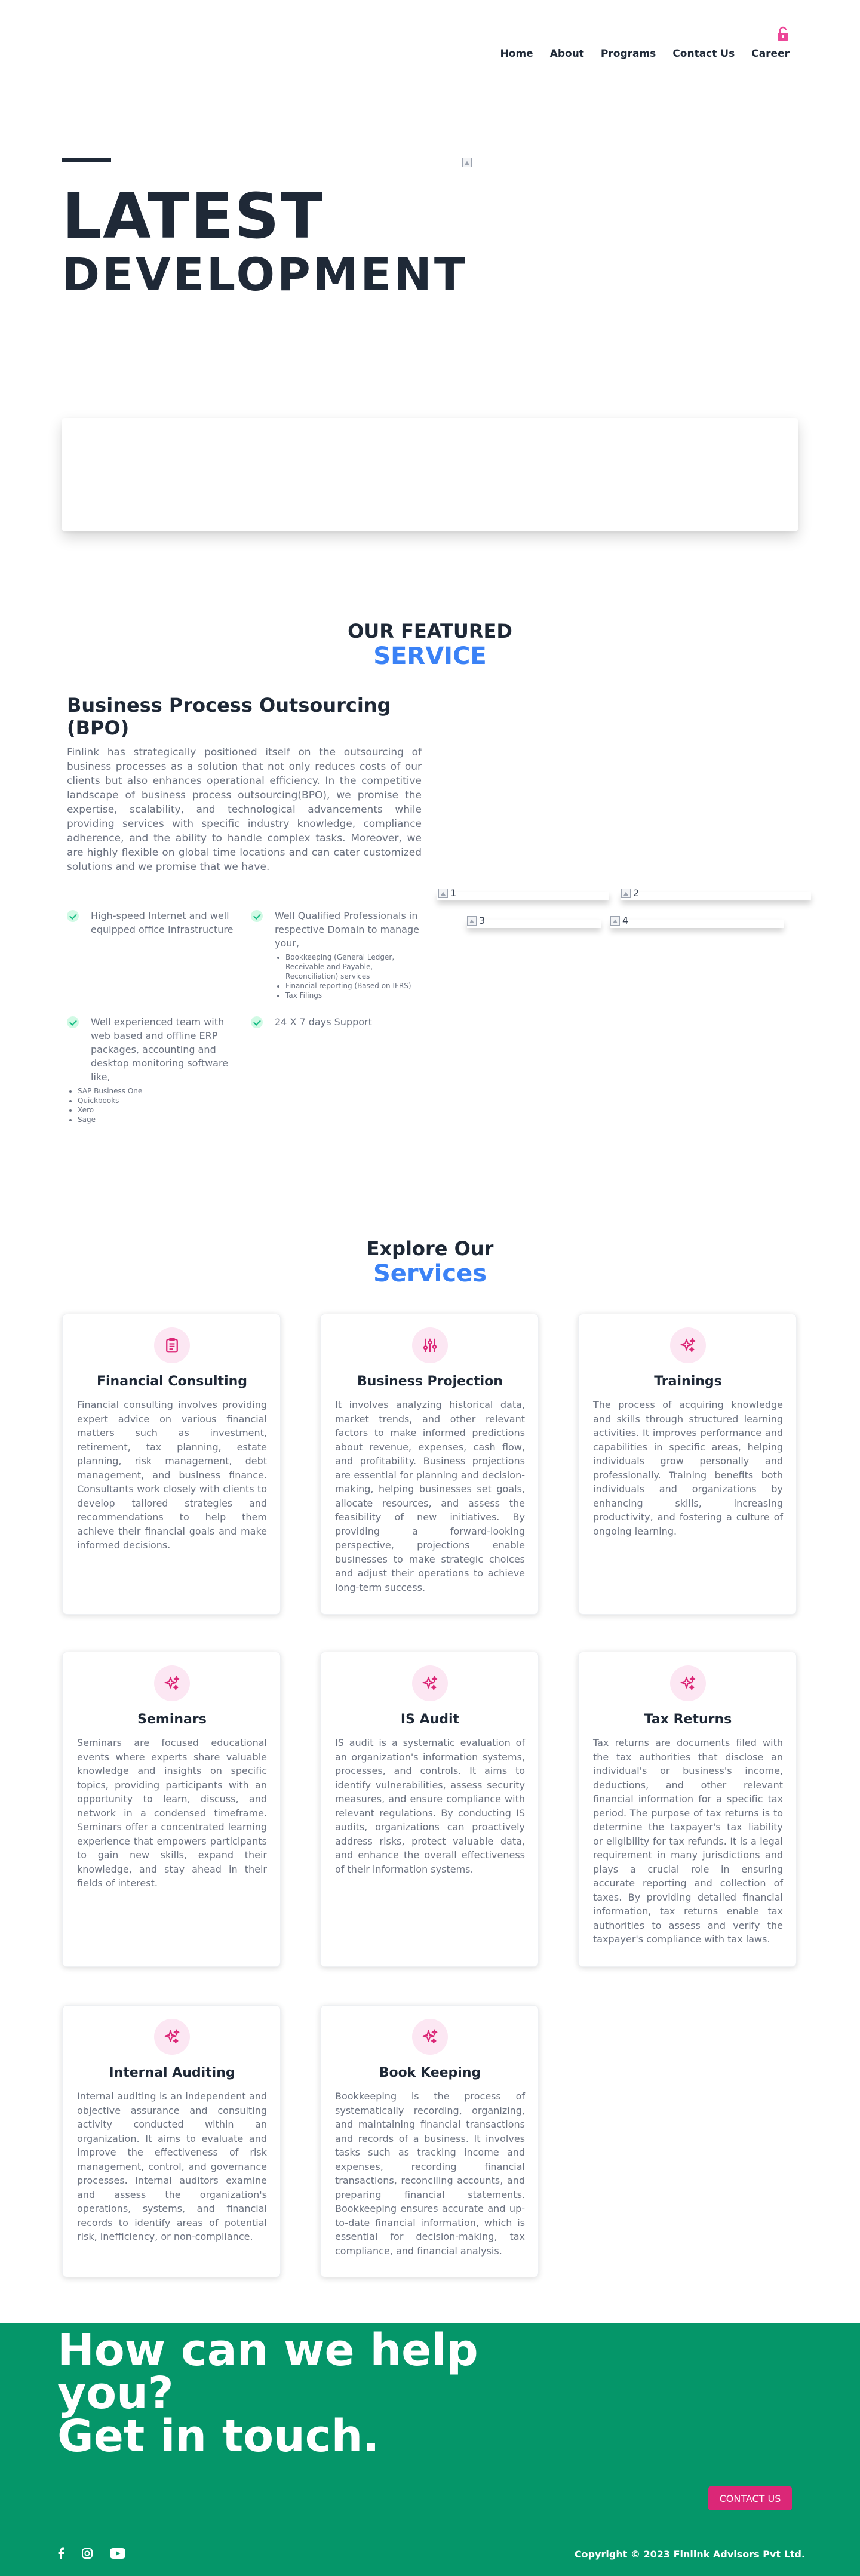 The height and width of the screenshot is (2576, 860). Describe the element at coordinates (770, 54) in the screenshot. I see `nav-career-link: Career` at that location.